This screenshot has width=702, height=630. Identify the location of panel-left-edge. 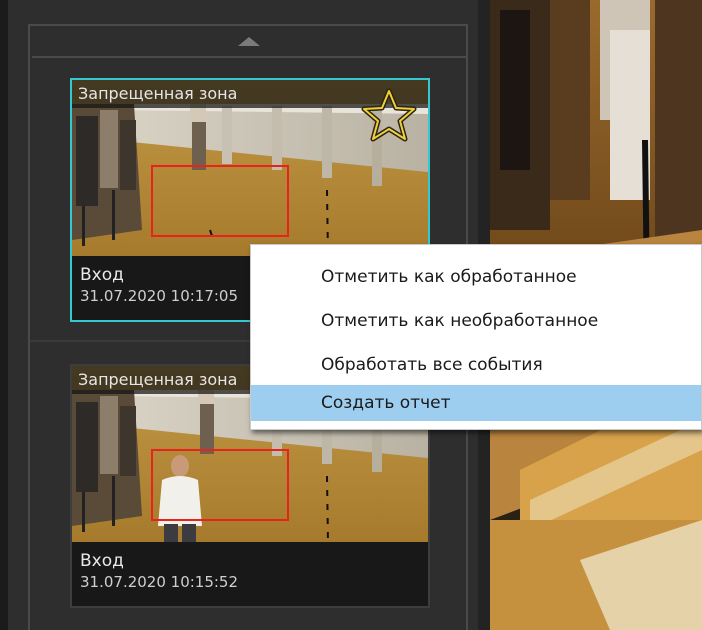
(4, 315).